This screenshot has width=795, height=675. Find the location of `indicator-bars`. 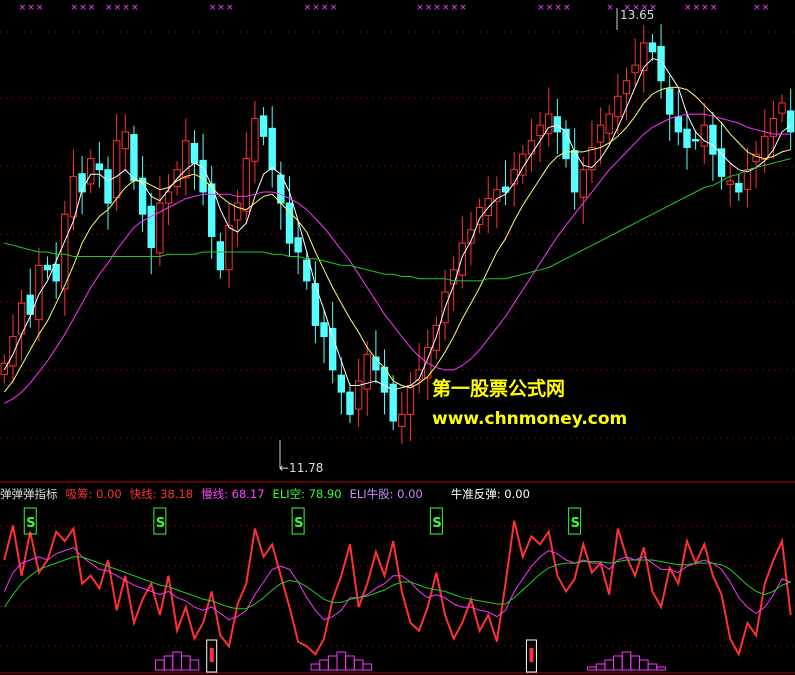

indicator-bars is located at coordinates (410, 661).